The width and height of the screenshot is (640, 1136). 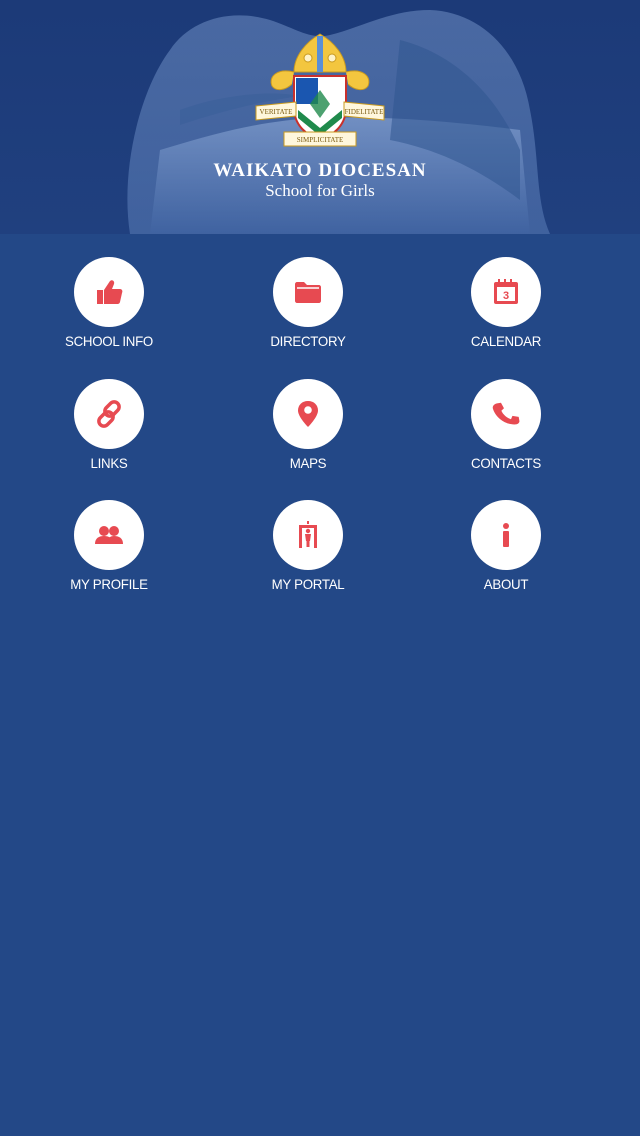 What do you see at coordinates (506, 296) in the screenshot?
I see `calendar-day-number: 3` at bounding box center [506, 296].